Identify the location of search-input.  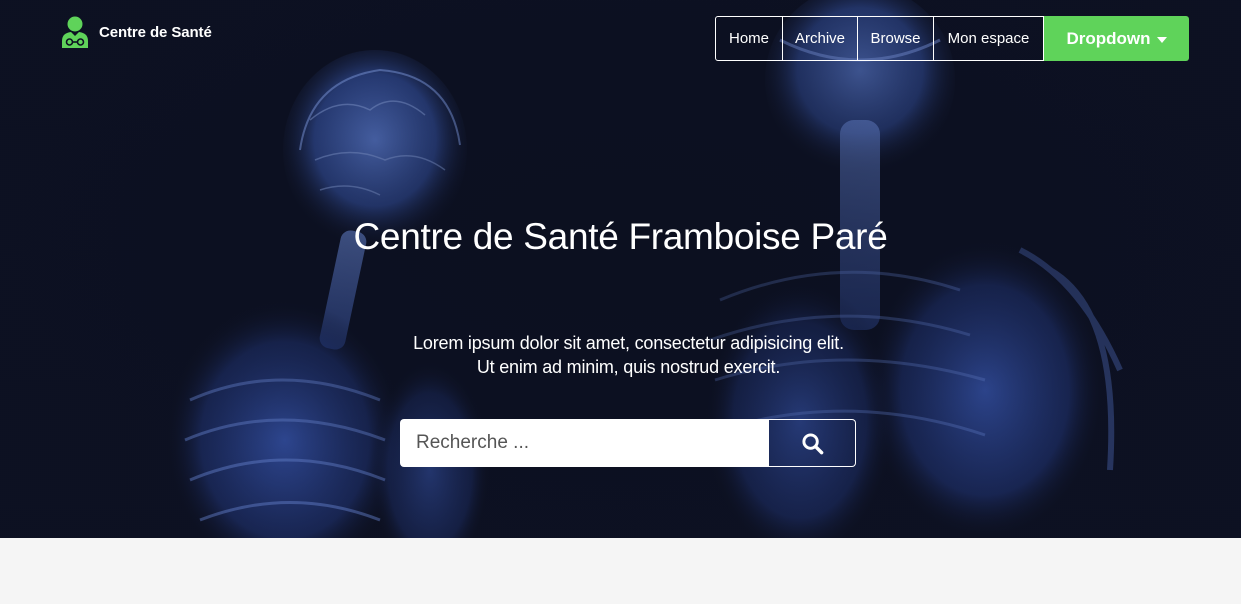
(584, 443).